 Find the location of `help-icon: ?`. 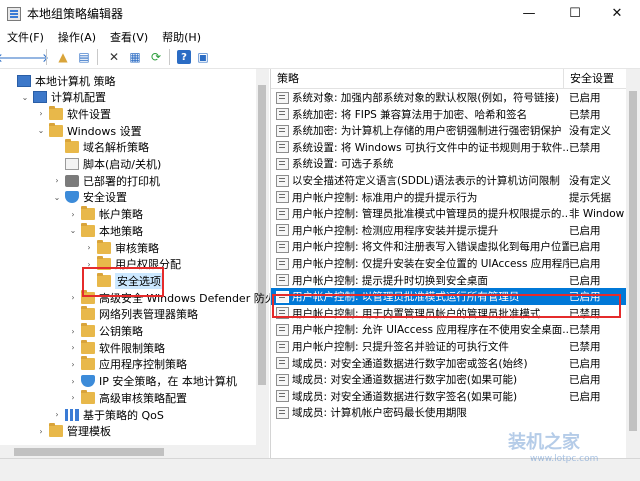

help-icon: ? is located at coordinates (184, 57).